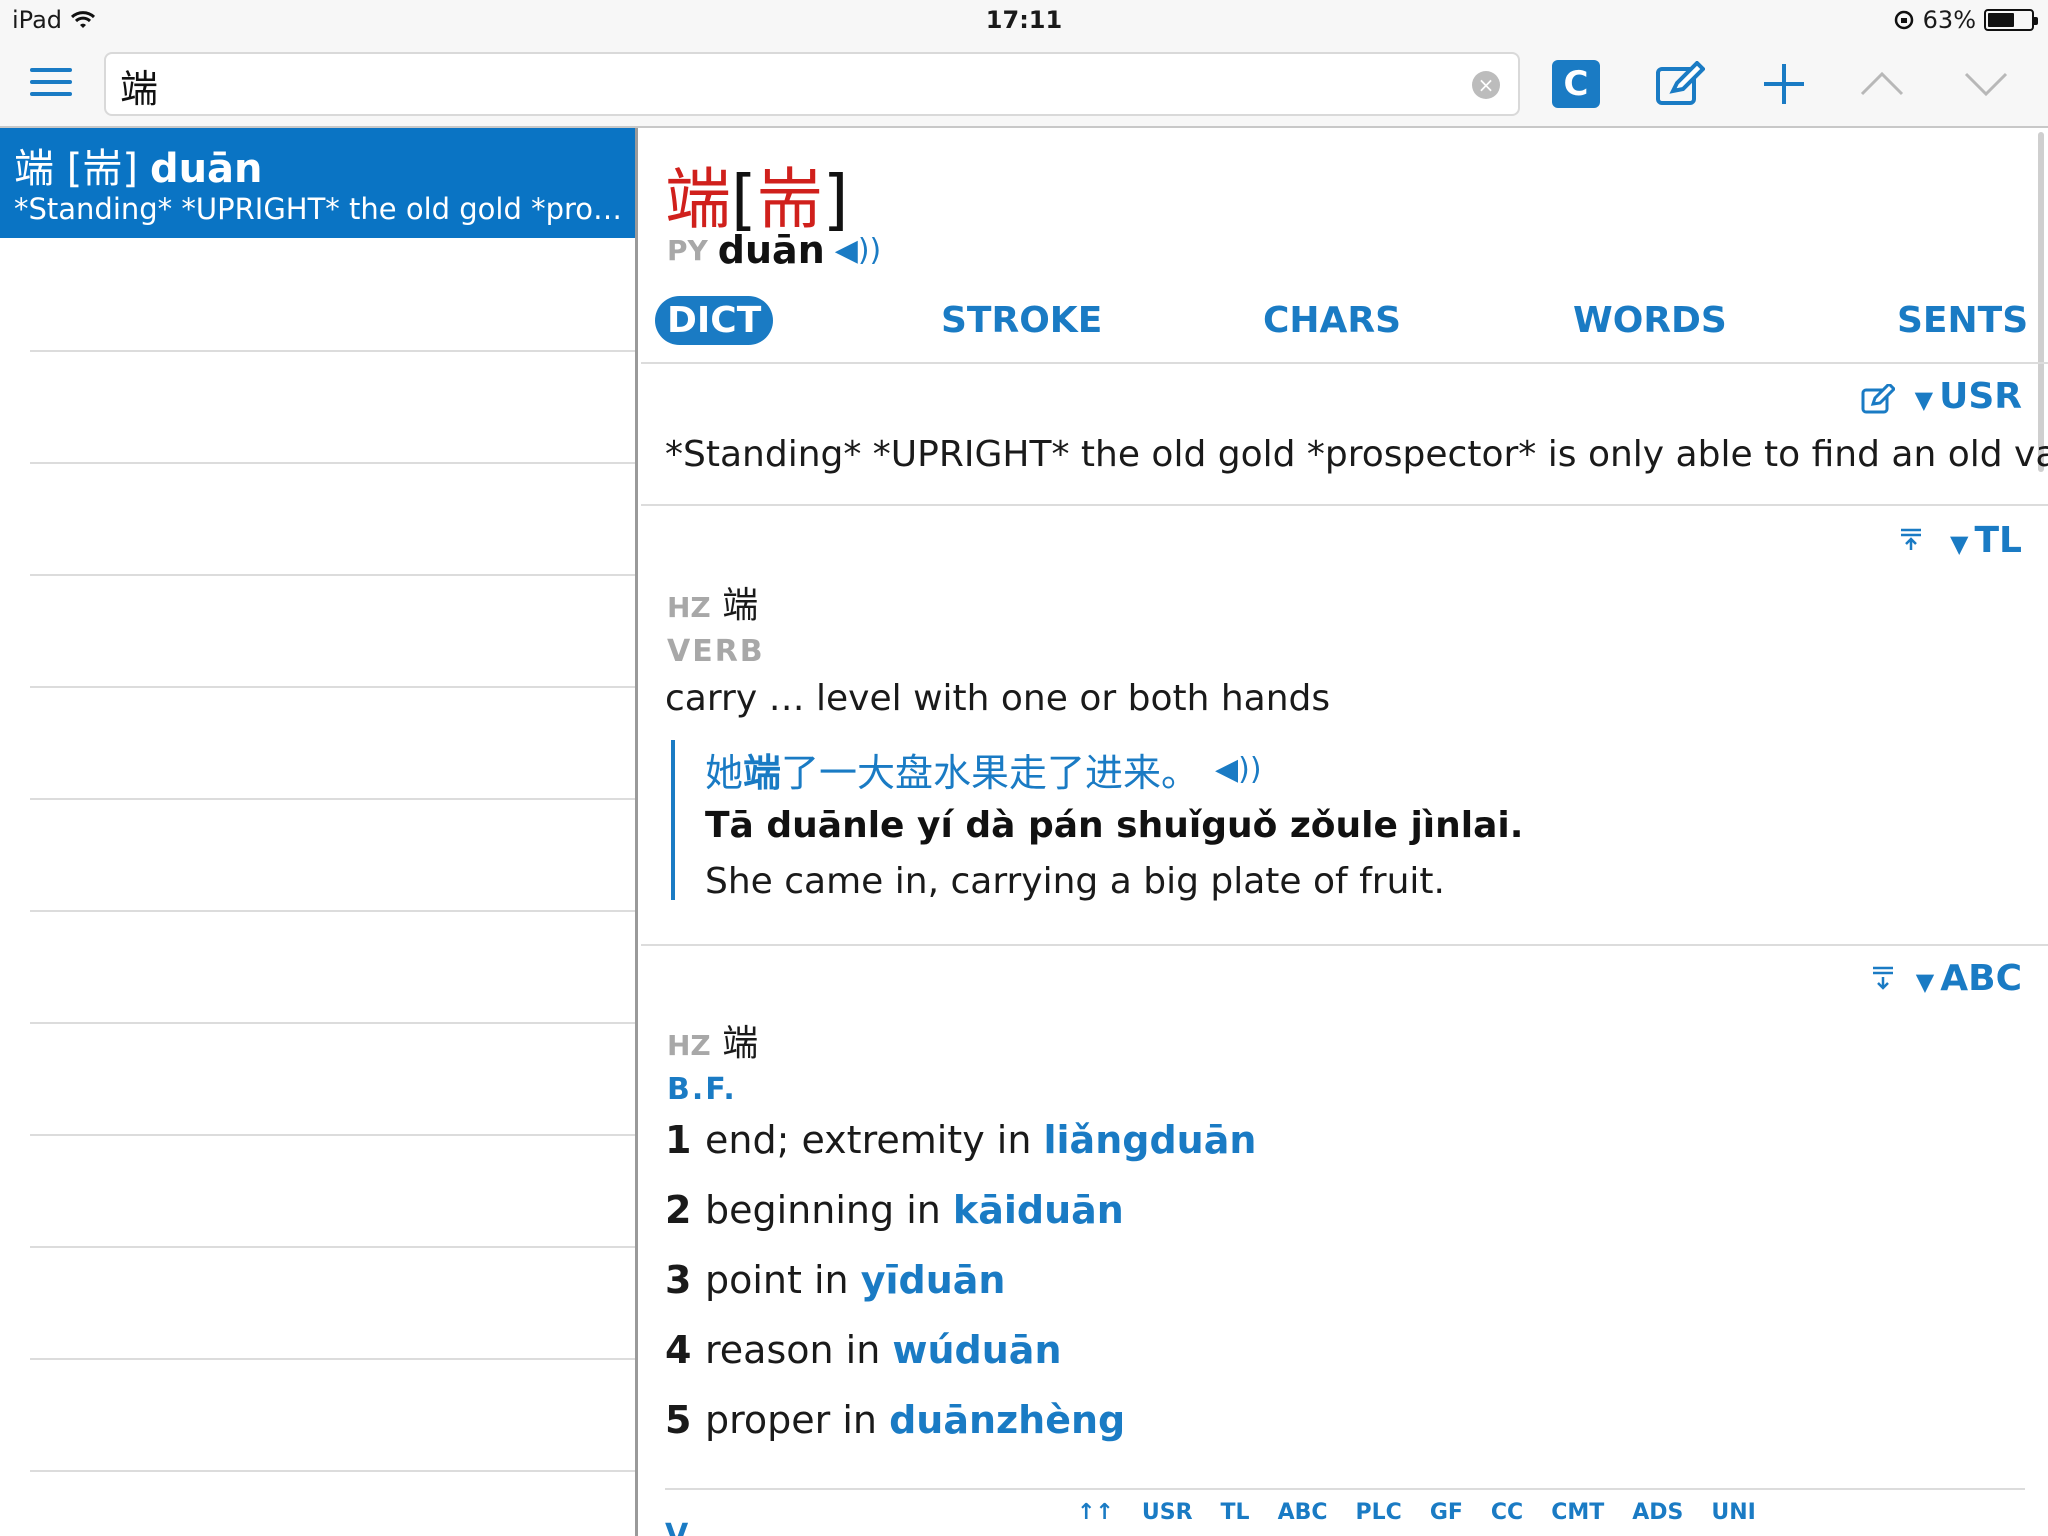  I want to click on sense-text: reason in, so click(799, 1350).